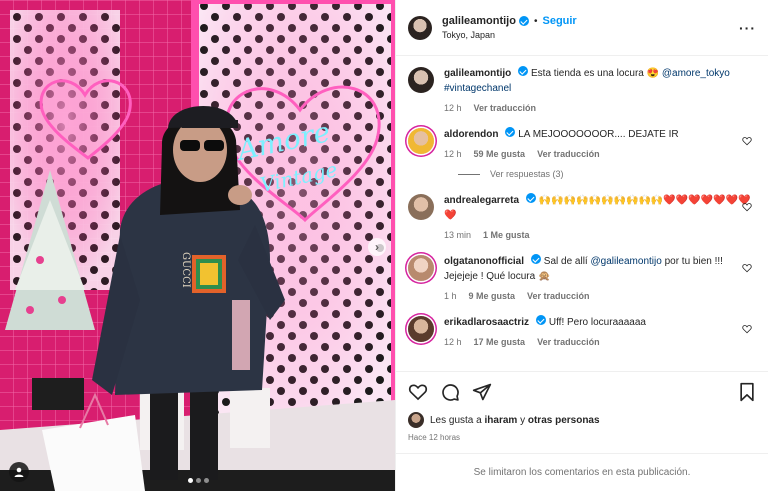 The height and width of the screenshot is (491, 768). Describe the element at coordinates (450, 392) in the screenshot. I see `comment-bubble-icon` at that location.